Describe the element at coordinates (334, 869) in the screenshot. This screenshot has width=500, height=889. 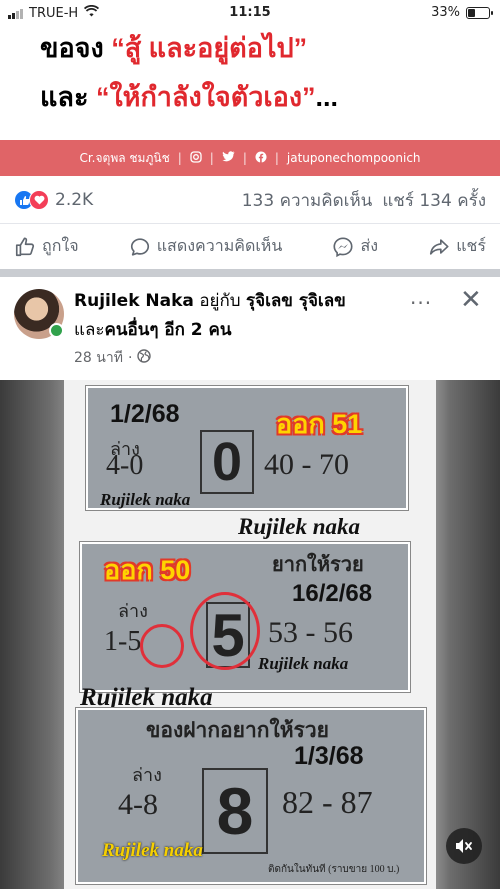
I see `card-footnote: ติดกันในทันที (ราบขาย 100 บ.)` at that location.